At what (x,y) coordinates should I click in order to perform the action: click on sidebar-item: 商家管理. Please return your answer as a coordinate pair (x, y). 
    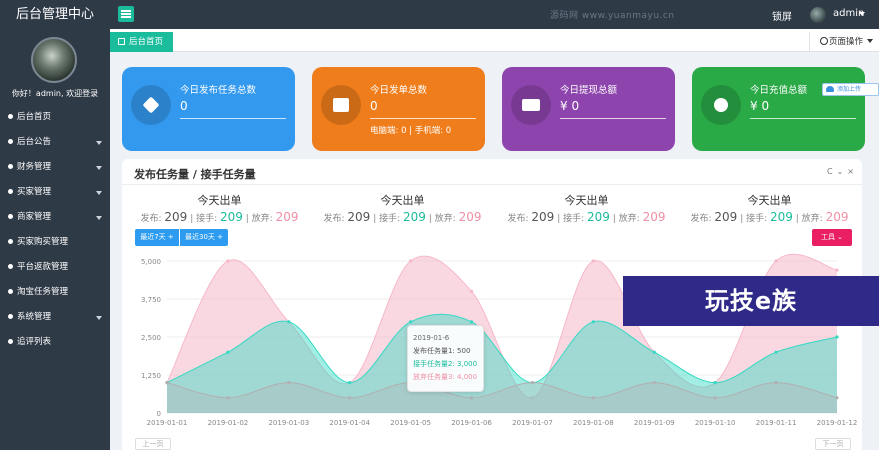
    Looking at the image, I should click on (55, 217).